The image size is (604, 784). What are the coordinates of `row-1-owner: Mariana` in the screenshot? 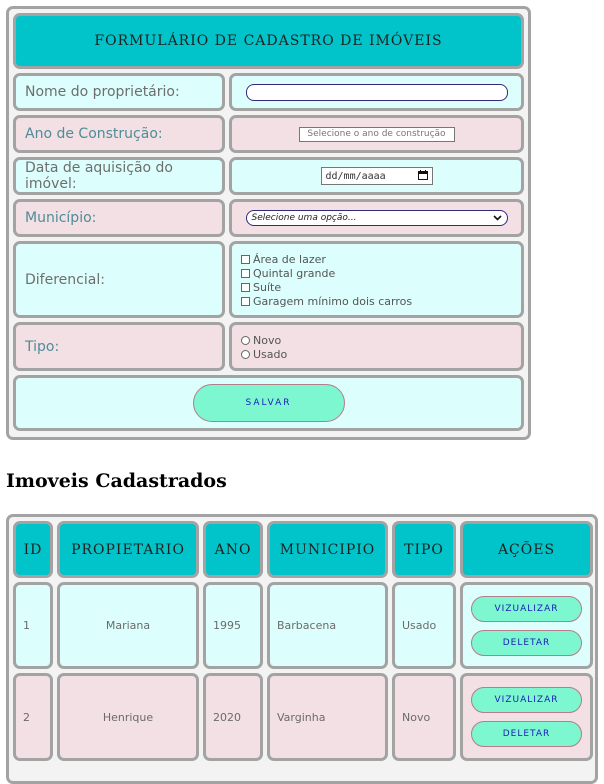 It's located at (128, 625).